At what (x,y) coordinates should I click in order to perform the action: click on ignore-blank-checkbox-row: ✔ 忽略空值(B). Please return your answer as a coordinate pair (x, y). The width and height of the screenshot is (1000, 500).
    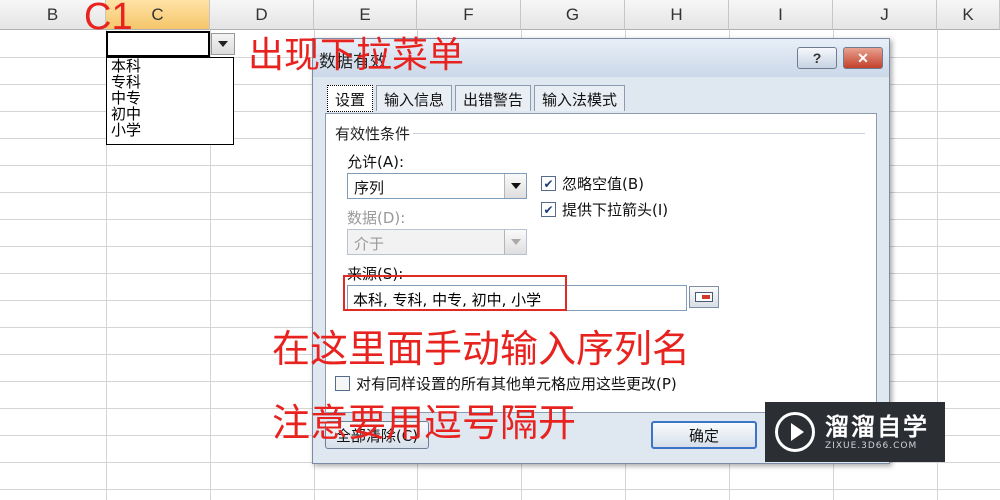
    Looking at the image, I should click on (592, 183).